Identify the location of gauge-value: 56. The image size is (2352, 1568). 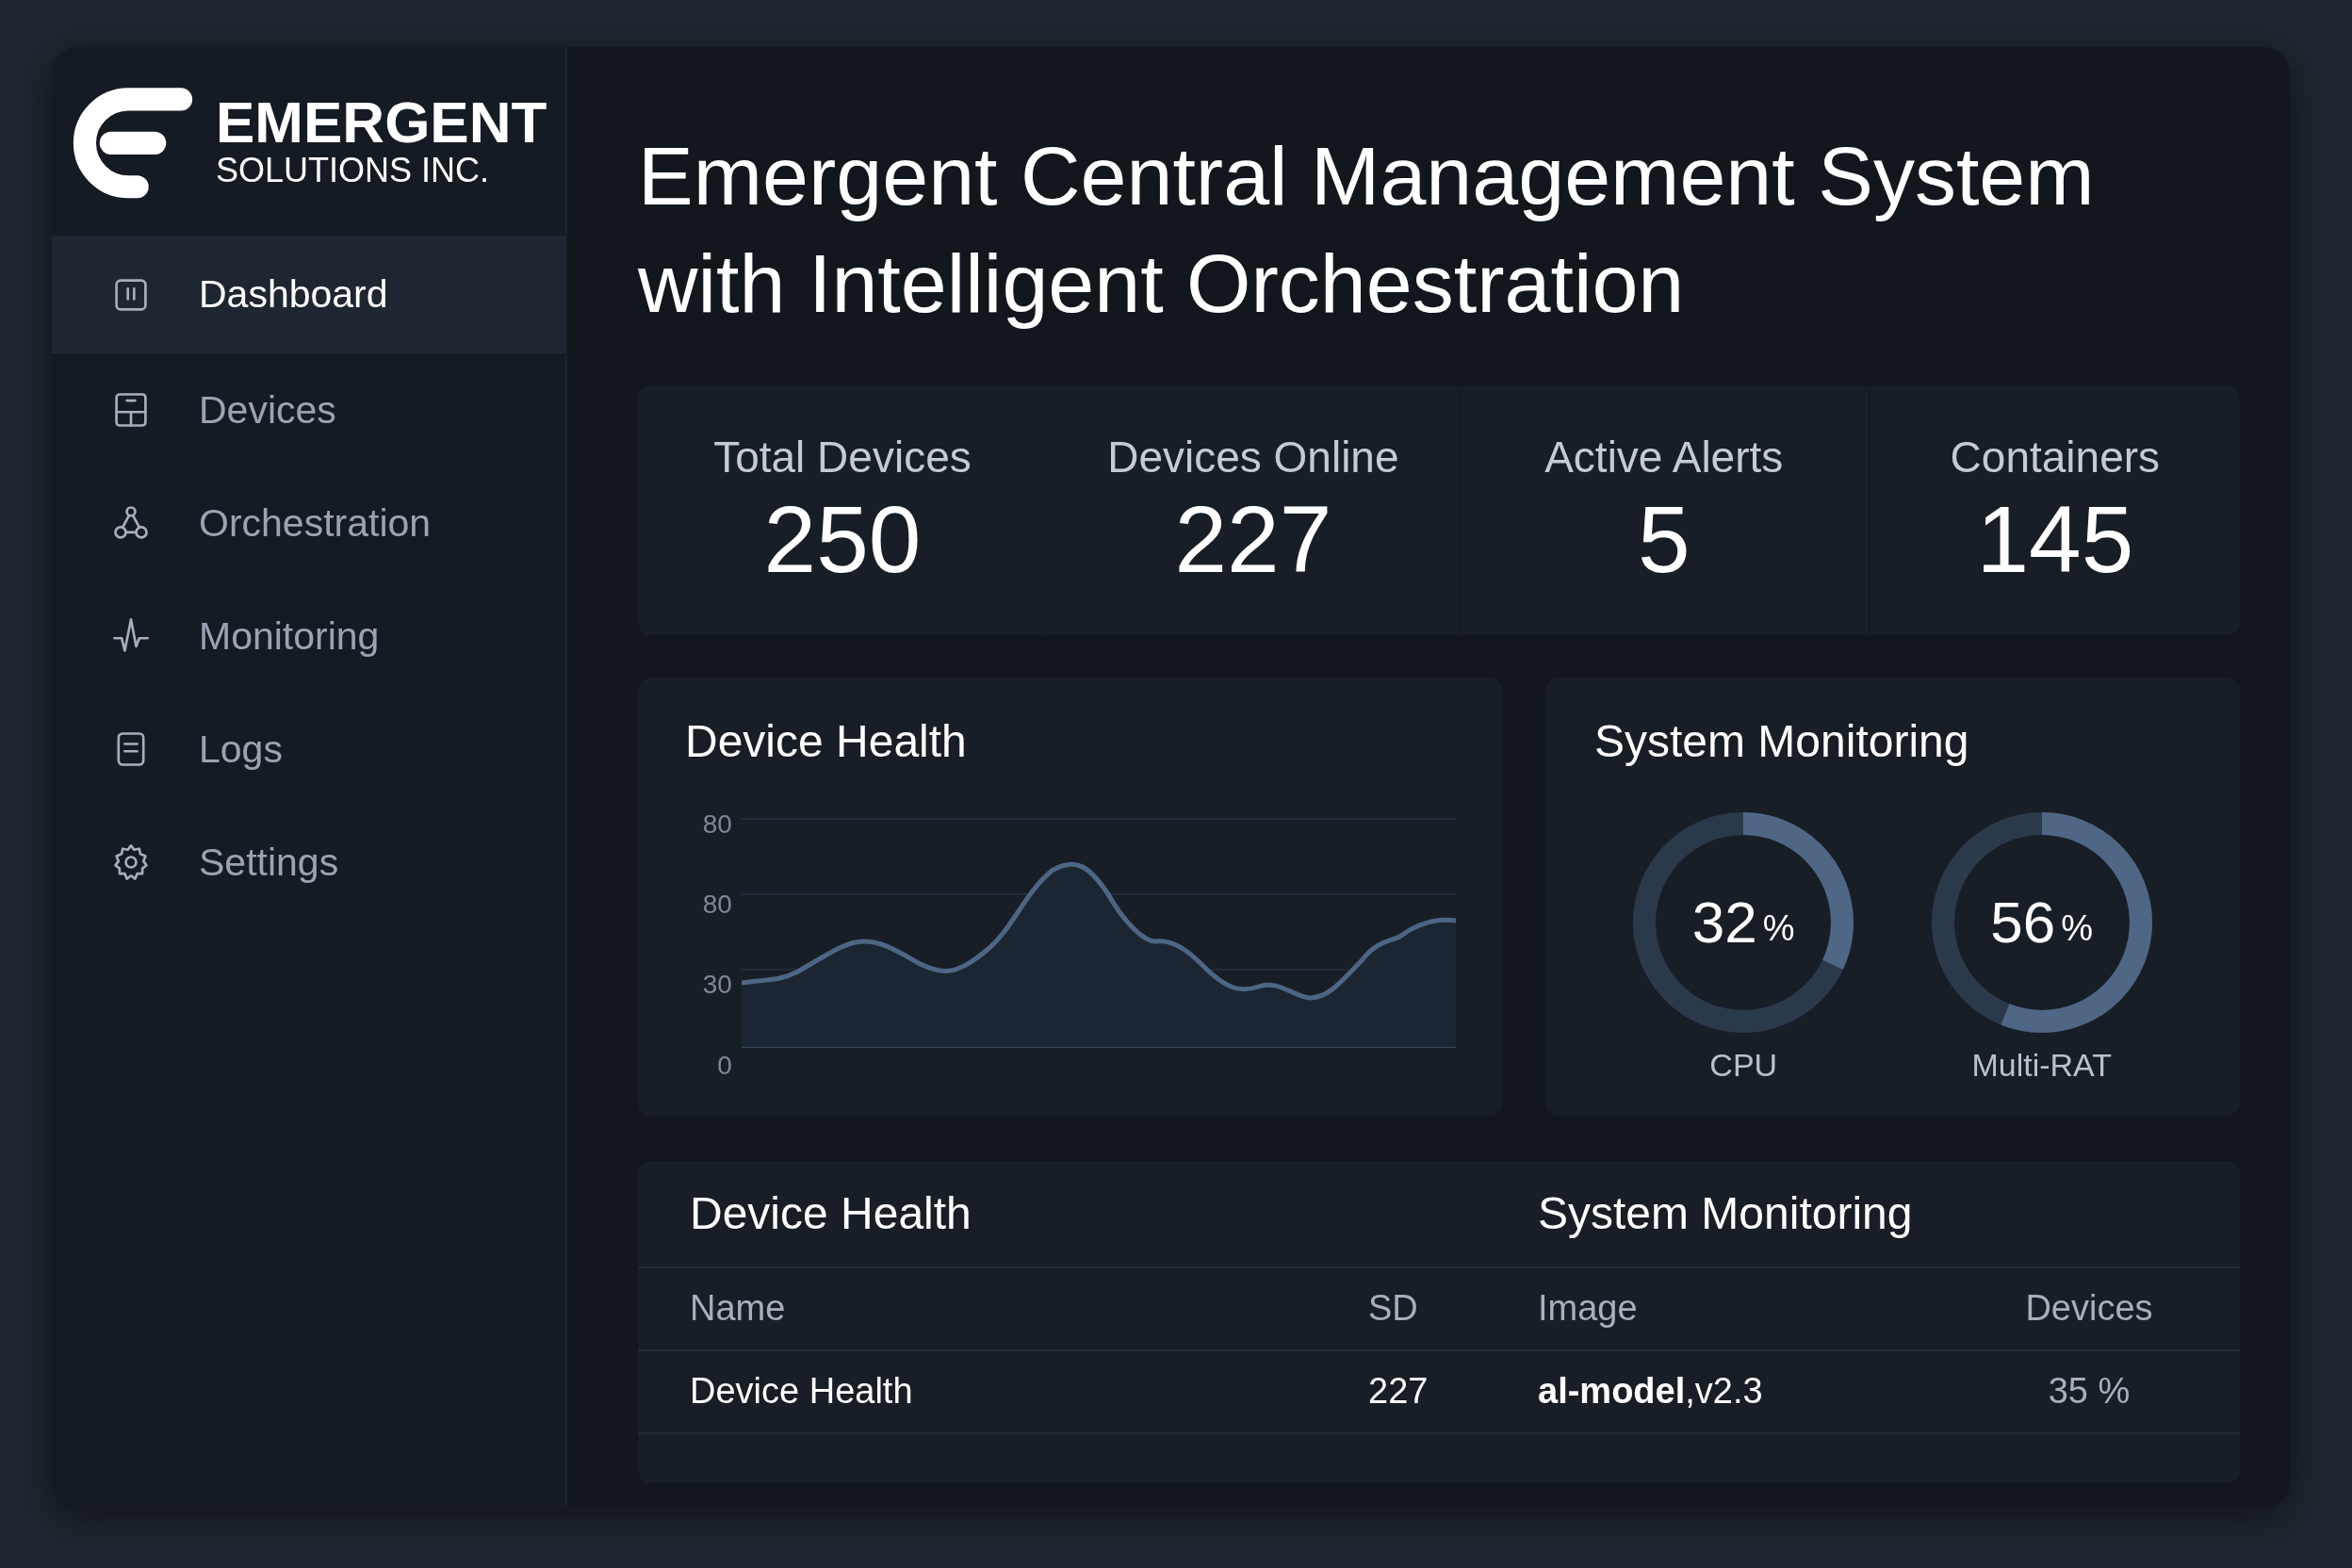
(2023, 923).